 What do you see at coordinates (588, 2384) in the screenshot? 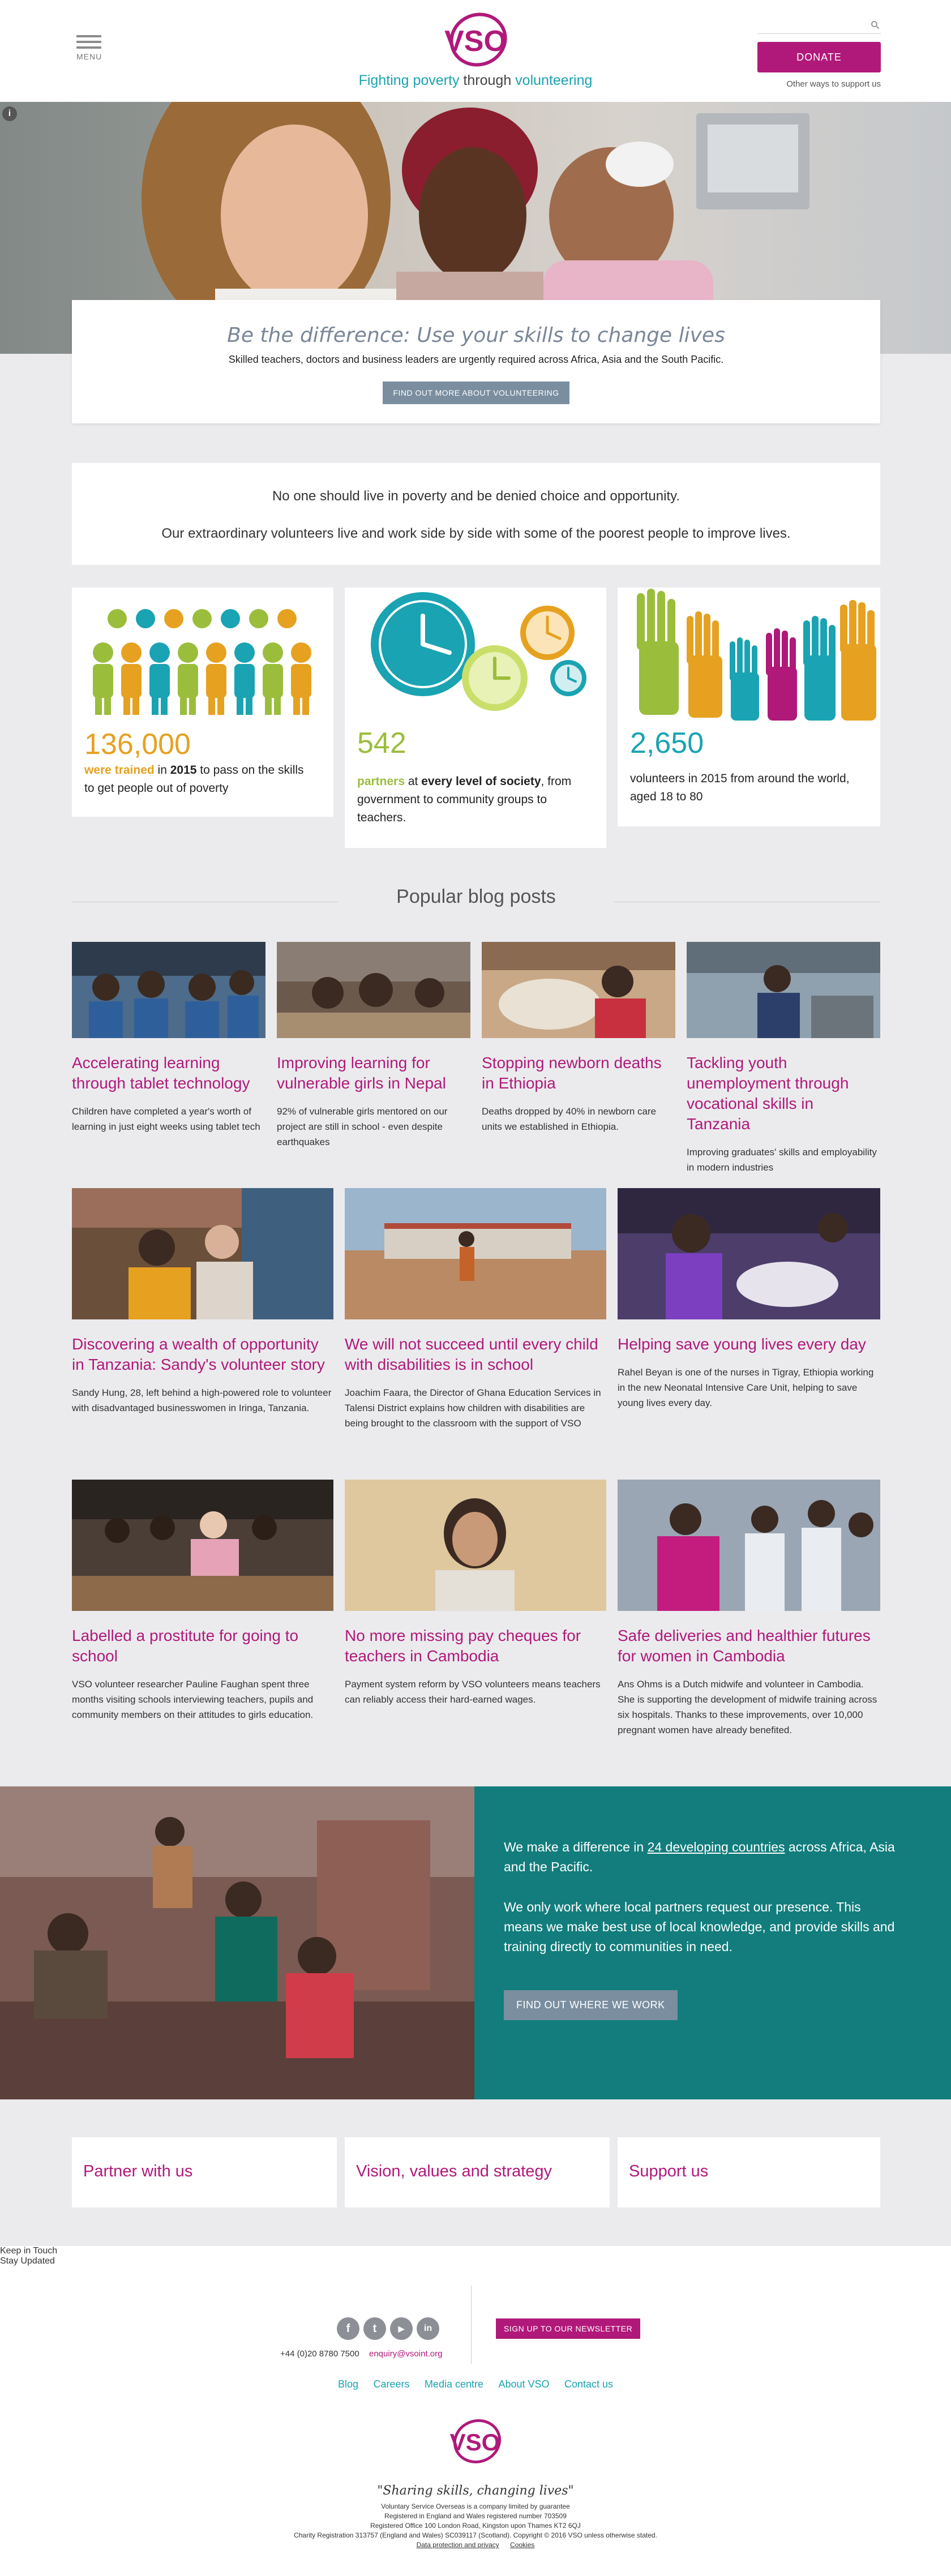
I see `footer-link-contact: Contact us` at bounding box center [588, 2384].